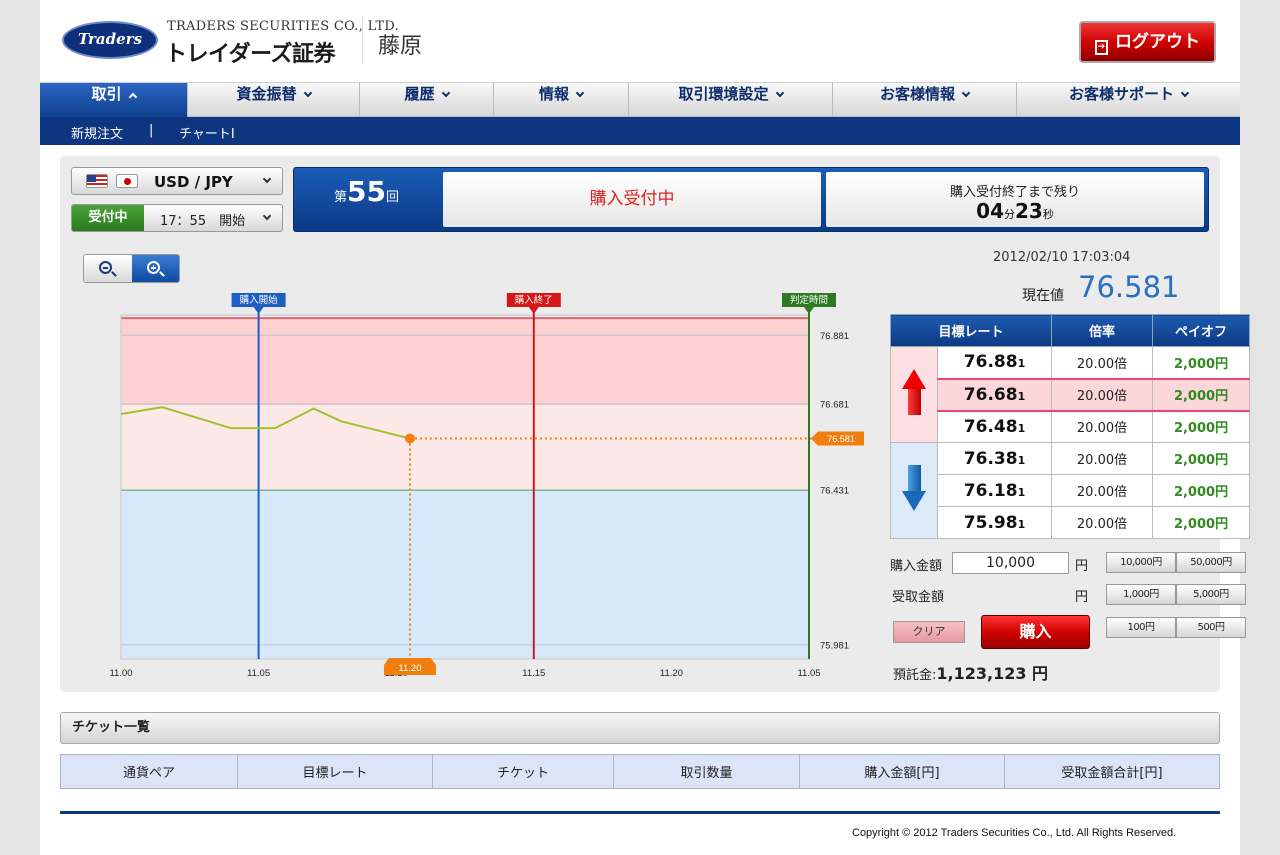 Image resolution: width=1280 pixels, height=855 pixels. I want to click on nav-label: お客様サポート, so click(1121, 94).